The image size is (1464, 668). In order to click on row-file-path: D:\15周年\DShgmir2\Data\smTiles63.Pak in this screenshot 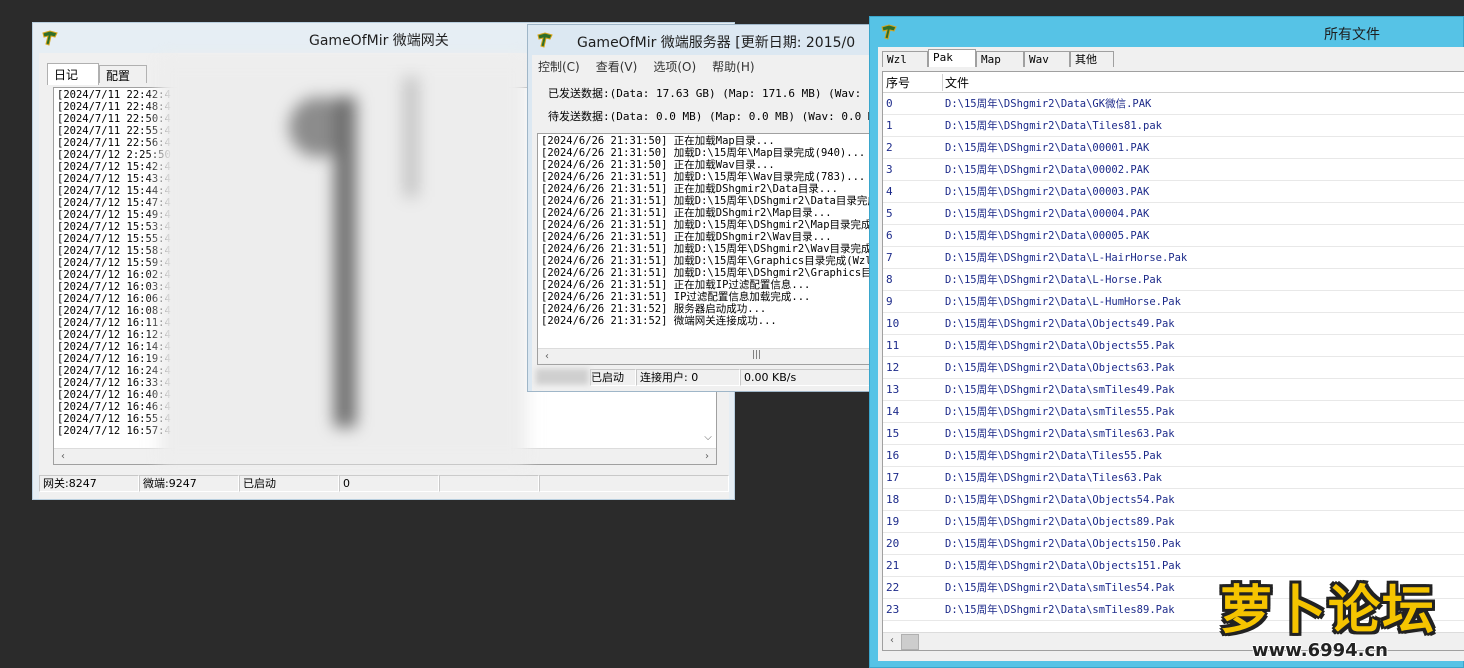, I will do `click(1060, 434)`.